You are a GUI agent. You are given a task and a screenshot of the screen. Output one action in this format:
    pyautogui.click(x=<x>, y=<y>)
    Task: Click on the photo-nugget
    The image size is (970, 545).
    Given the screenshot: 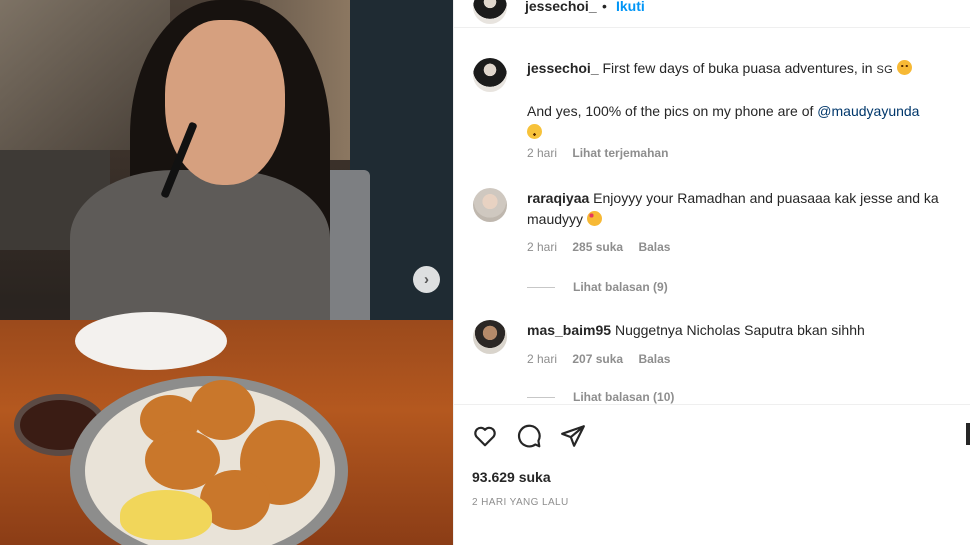 What is the action you would take?
    pyautogui.click(x=222, y=410)
    